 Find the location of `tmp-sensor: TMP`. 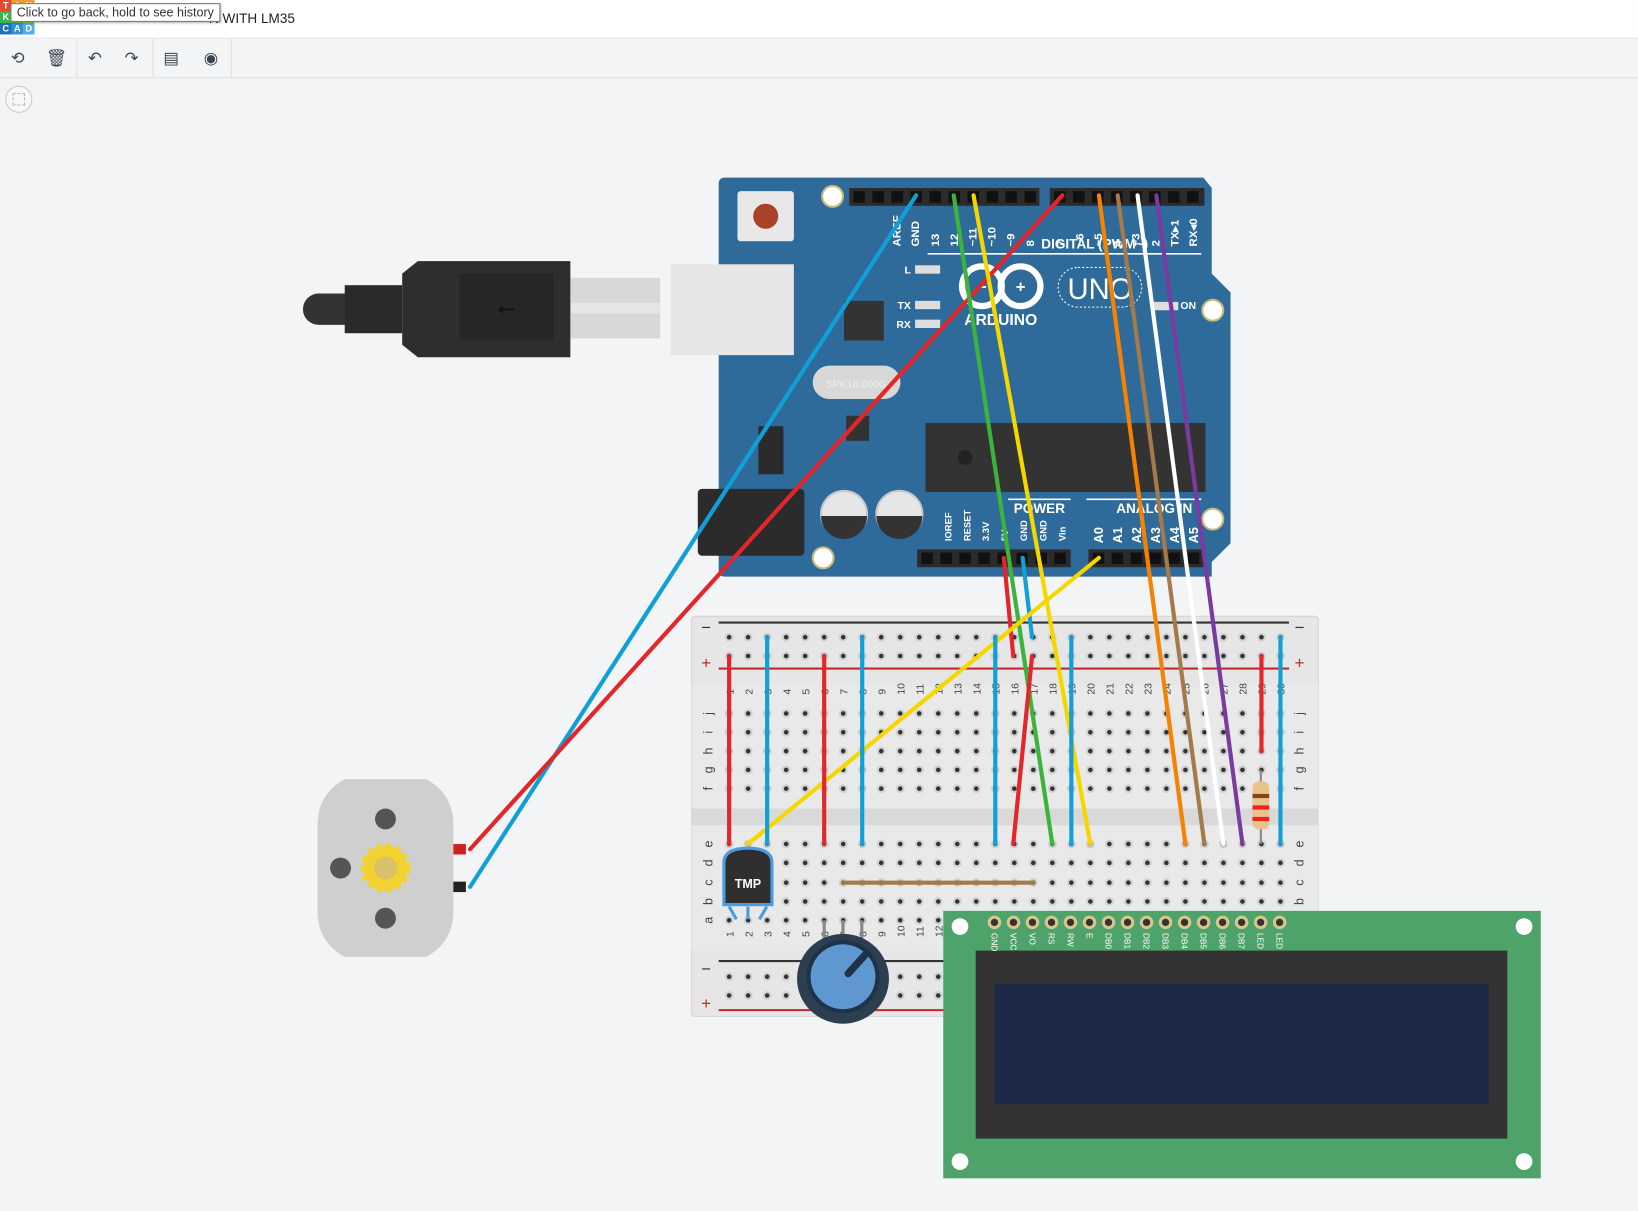

tmp-sensor: TMP is located at coordinates (748, 883).